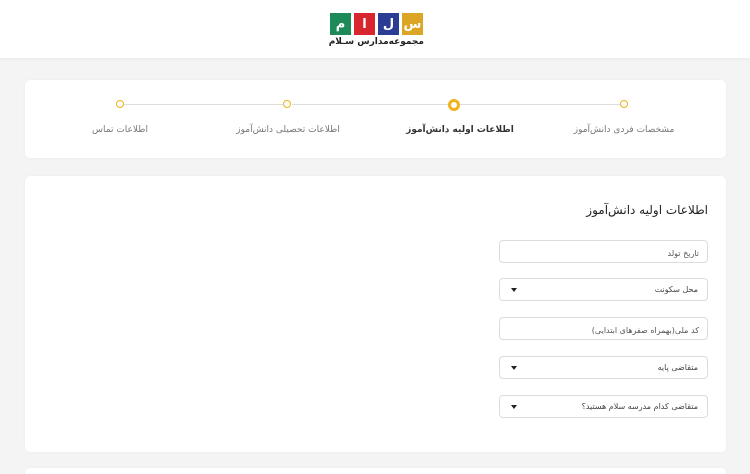 The width and height of the screenshot is (750, 474). Describe the element at coordinates (603, 367) in the screenshot. I see `grade-select: متقاضی پایه` at that location.